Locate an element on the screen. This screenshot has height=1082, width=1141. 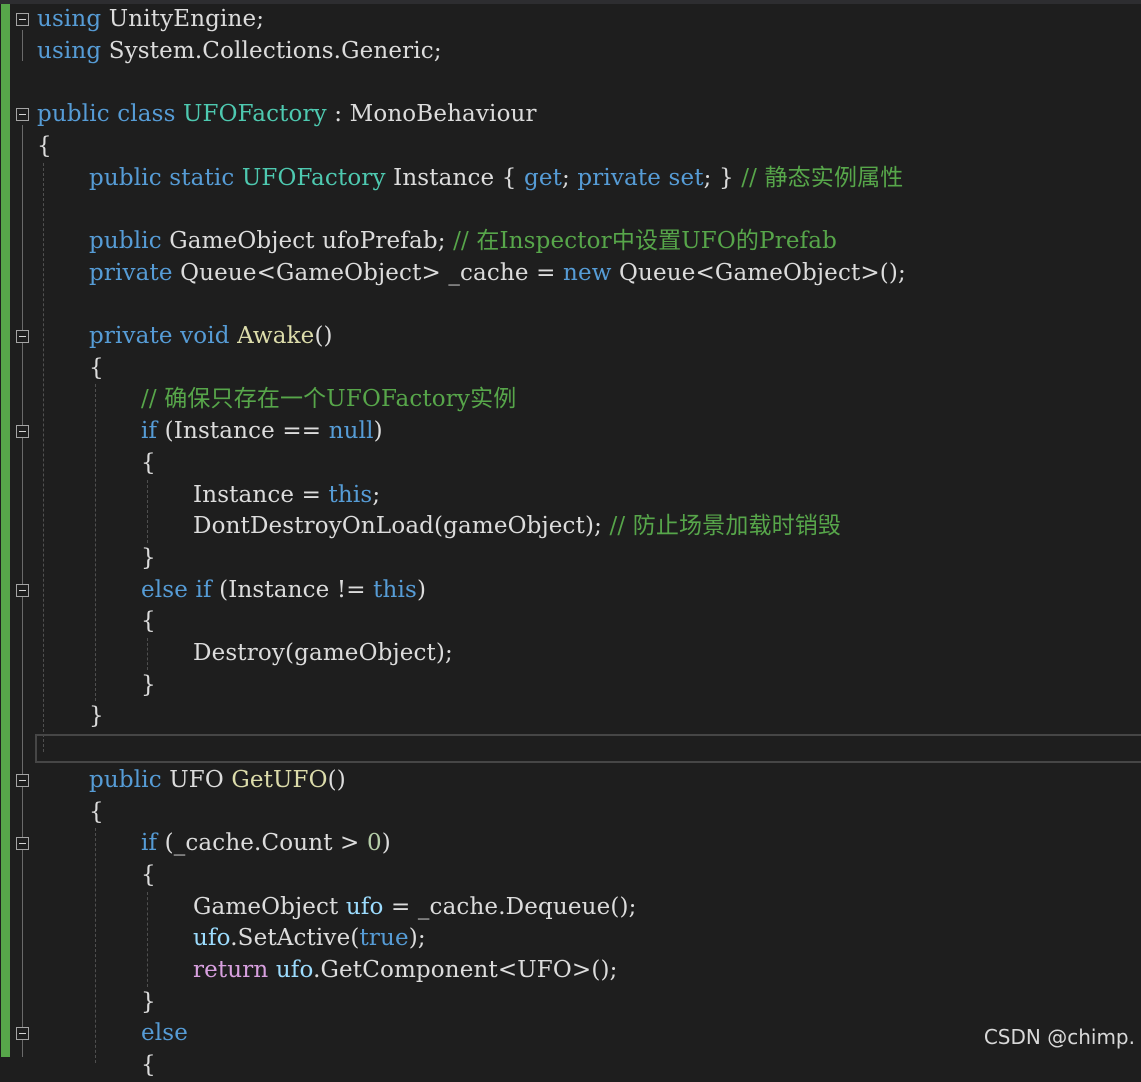
code-text: // 确保只存在一个UFOFactory实例 is located at coordinates (328, 400).